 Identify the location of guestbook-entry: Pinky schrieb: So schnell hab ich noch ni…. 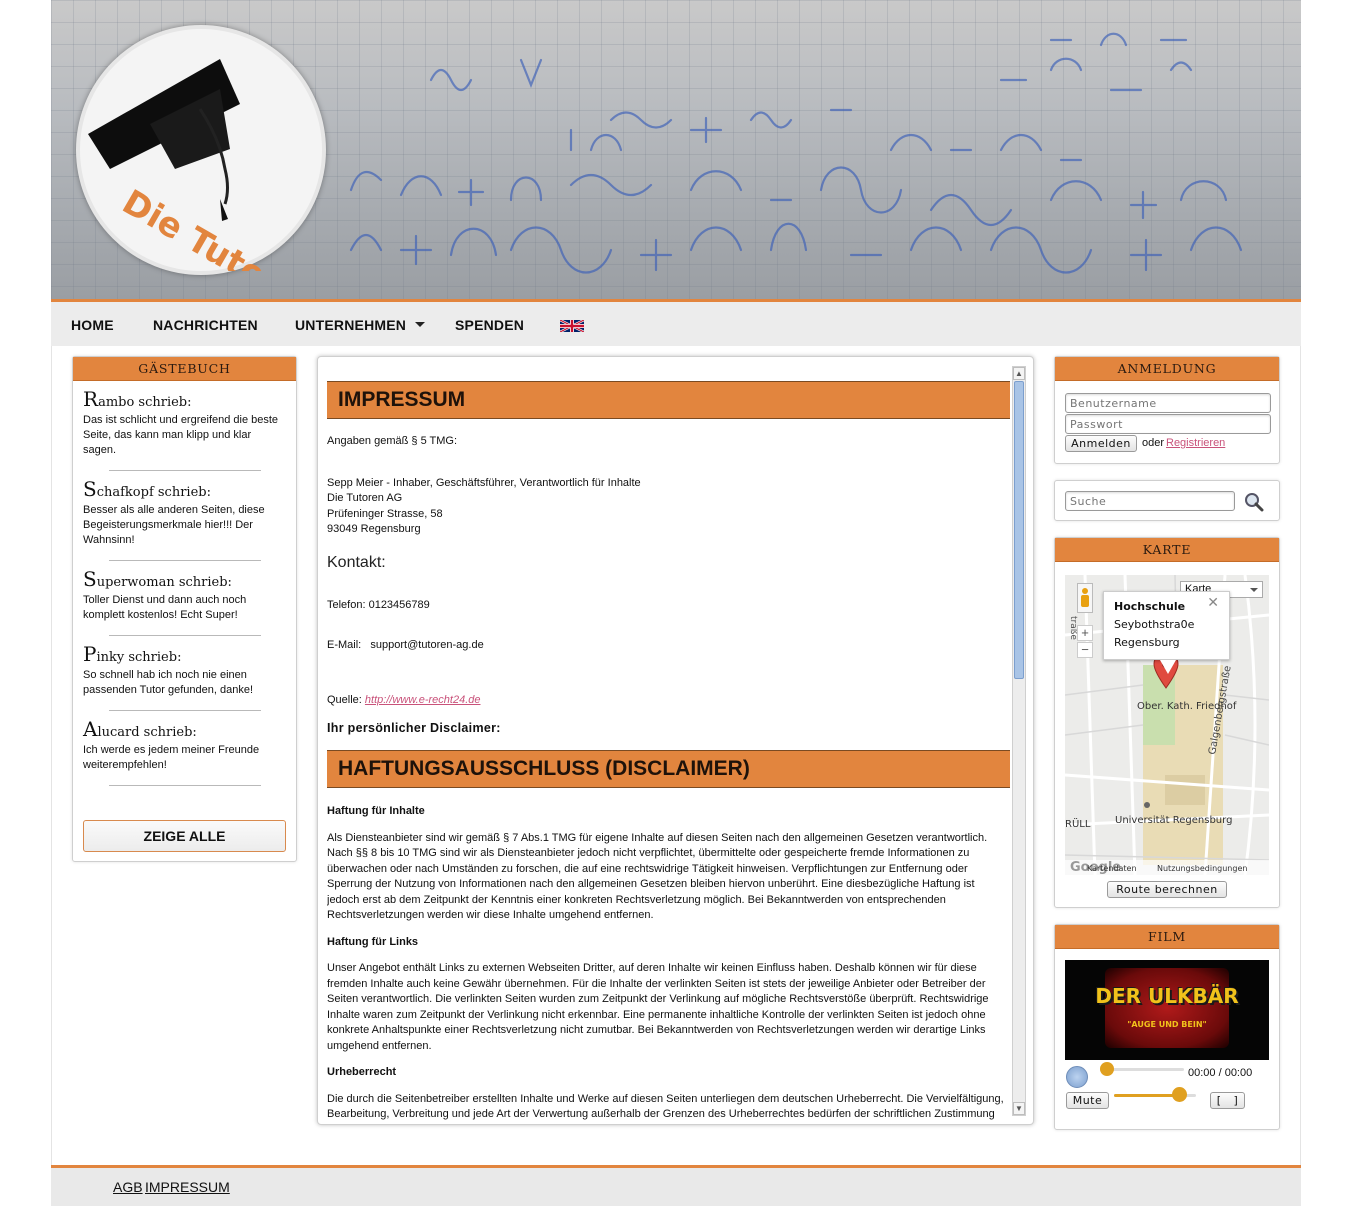
(184, 673).